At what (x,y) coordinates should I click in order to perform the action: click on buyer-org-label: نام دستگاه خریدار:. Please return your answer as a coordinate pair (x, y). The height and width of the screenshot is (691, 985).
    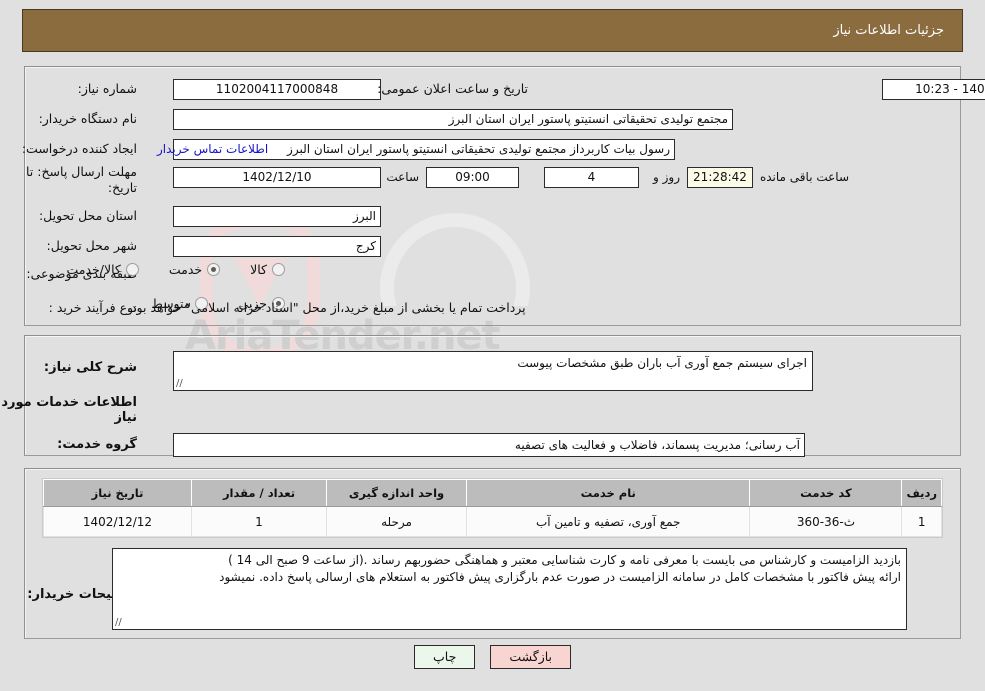
    Looking at the image, I should click on (87, 118).